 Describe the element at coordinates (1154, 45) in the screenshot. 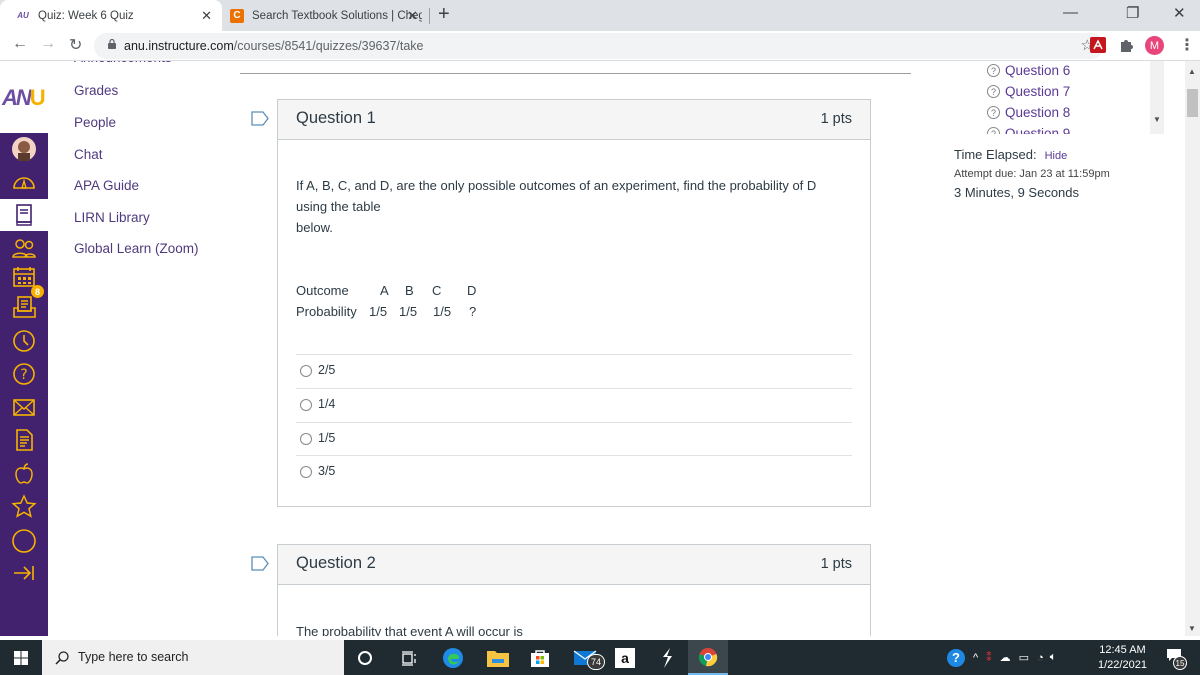

I see `profile-avatar: M` at that location.